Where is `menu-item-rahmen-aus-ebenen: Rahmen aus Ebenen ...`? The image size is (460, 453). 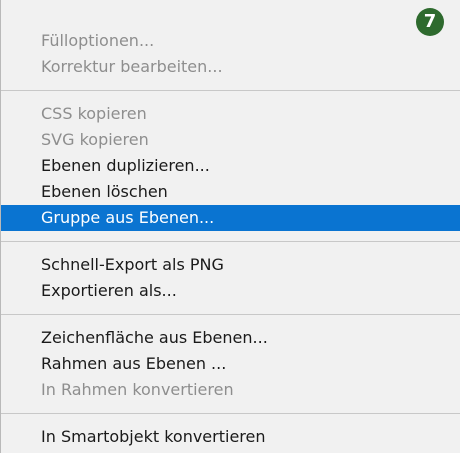
menu-item-rahmen-aus-ebenen: Rahmen aus Ebenen ... is located at coordinates (230, 364).